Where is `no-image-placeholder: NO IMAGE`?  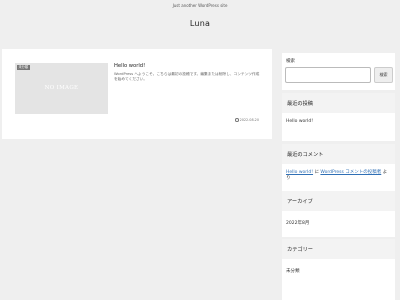
no-image-placeholder: NO IMAGE is located at coordinates (61, 88).